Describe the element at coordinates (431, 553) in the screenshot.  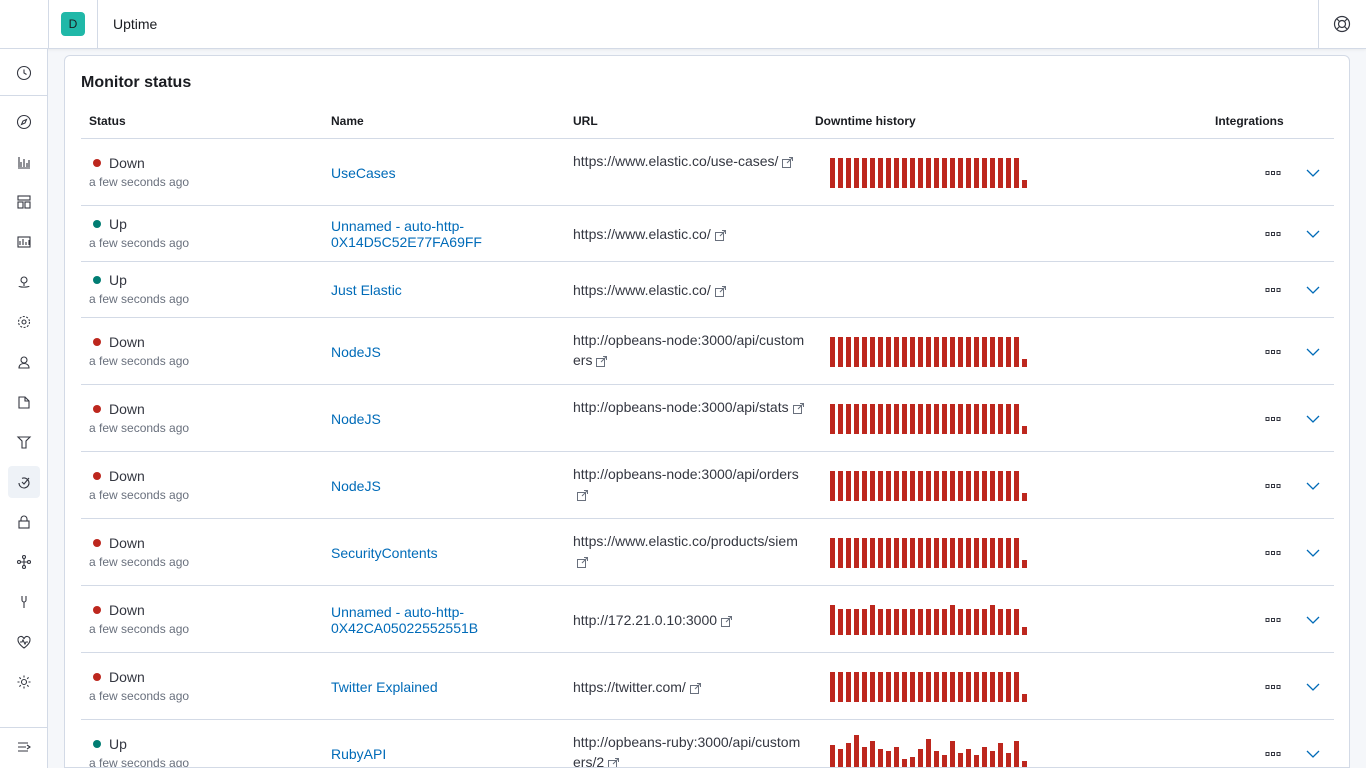
I see `monitor-name-link: SecurityContents` at that location.